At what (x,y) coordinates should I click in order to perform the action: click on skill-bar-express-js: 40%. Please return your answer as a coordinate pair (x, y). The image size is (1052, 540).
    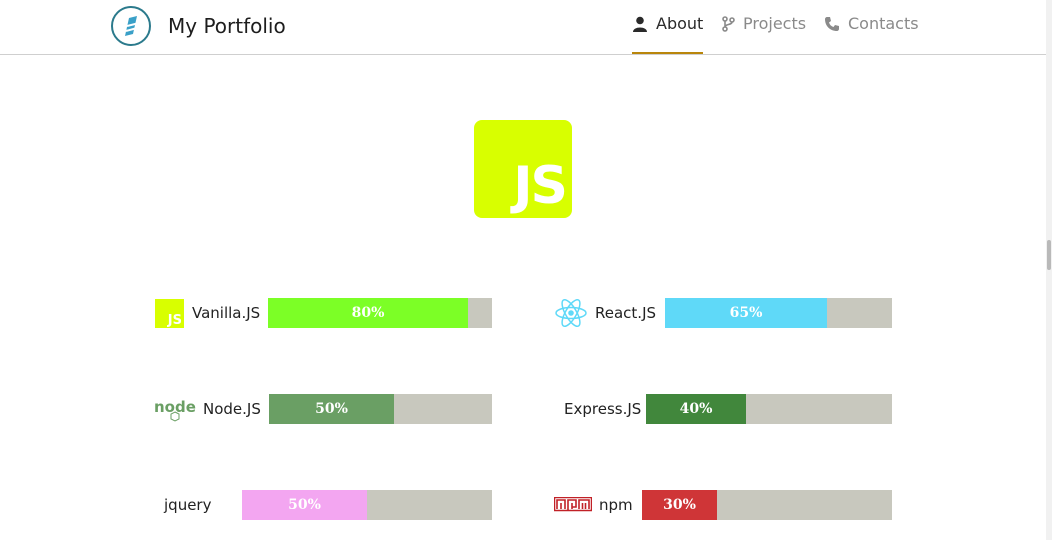
    Looking at the image, I should click on (769, 409).